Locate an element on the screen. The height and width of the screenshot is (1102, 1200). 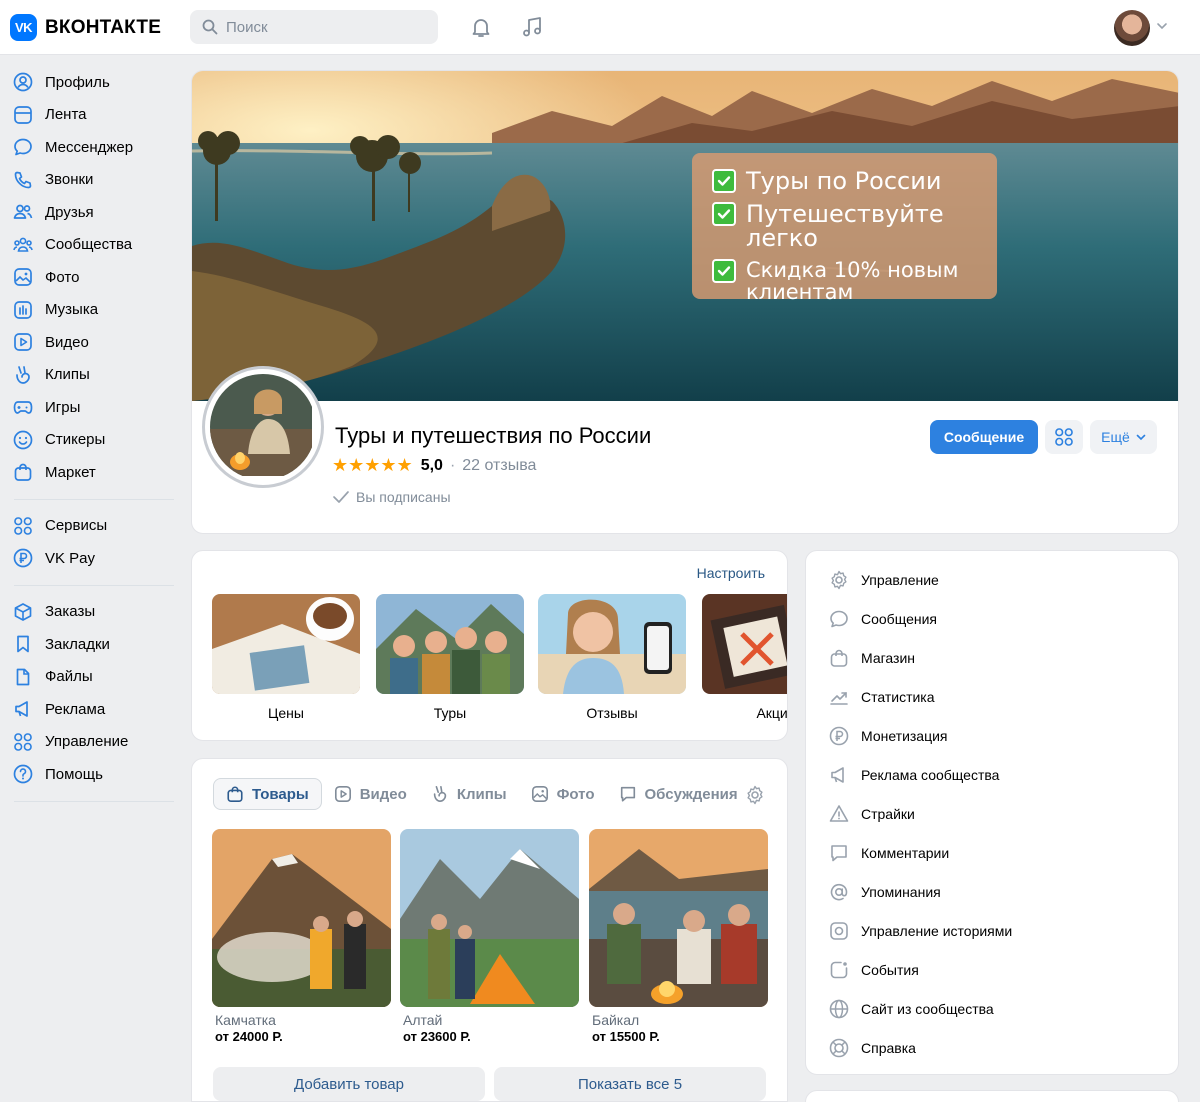
menu-item-shop: Магазин is located at coordinates (992, 657).